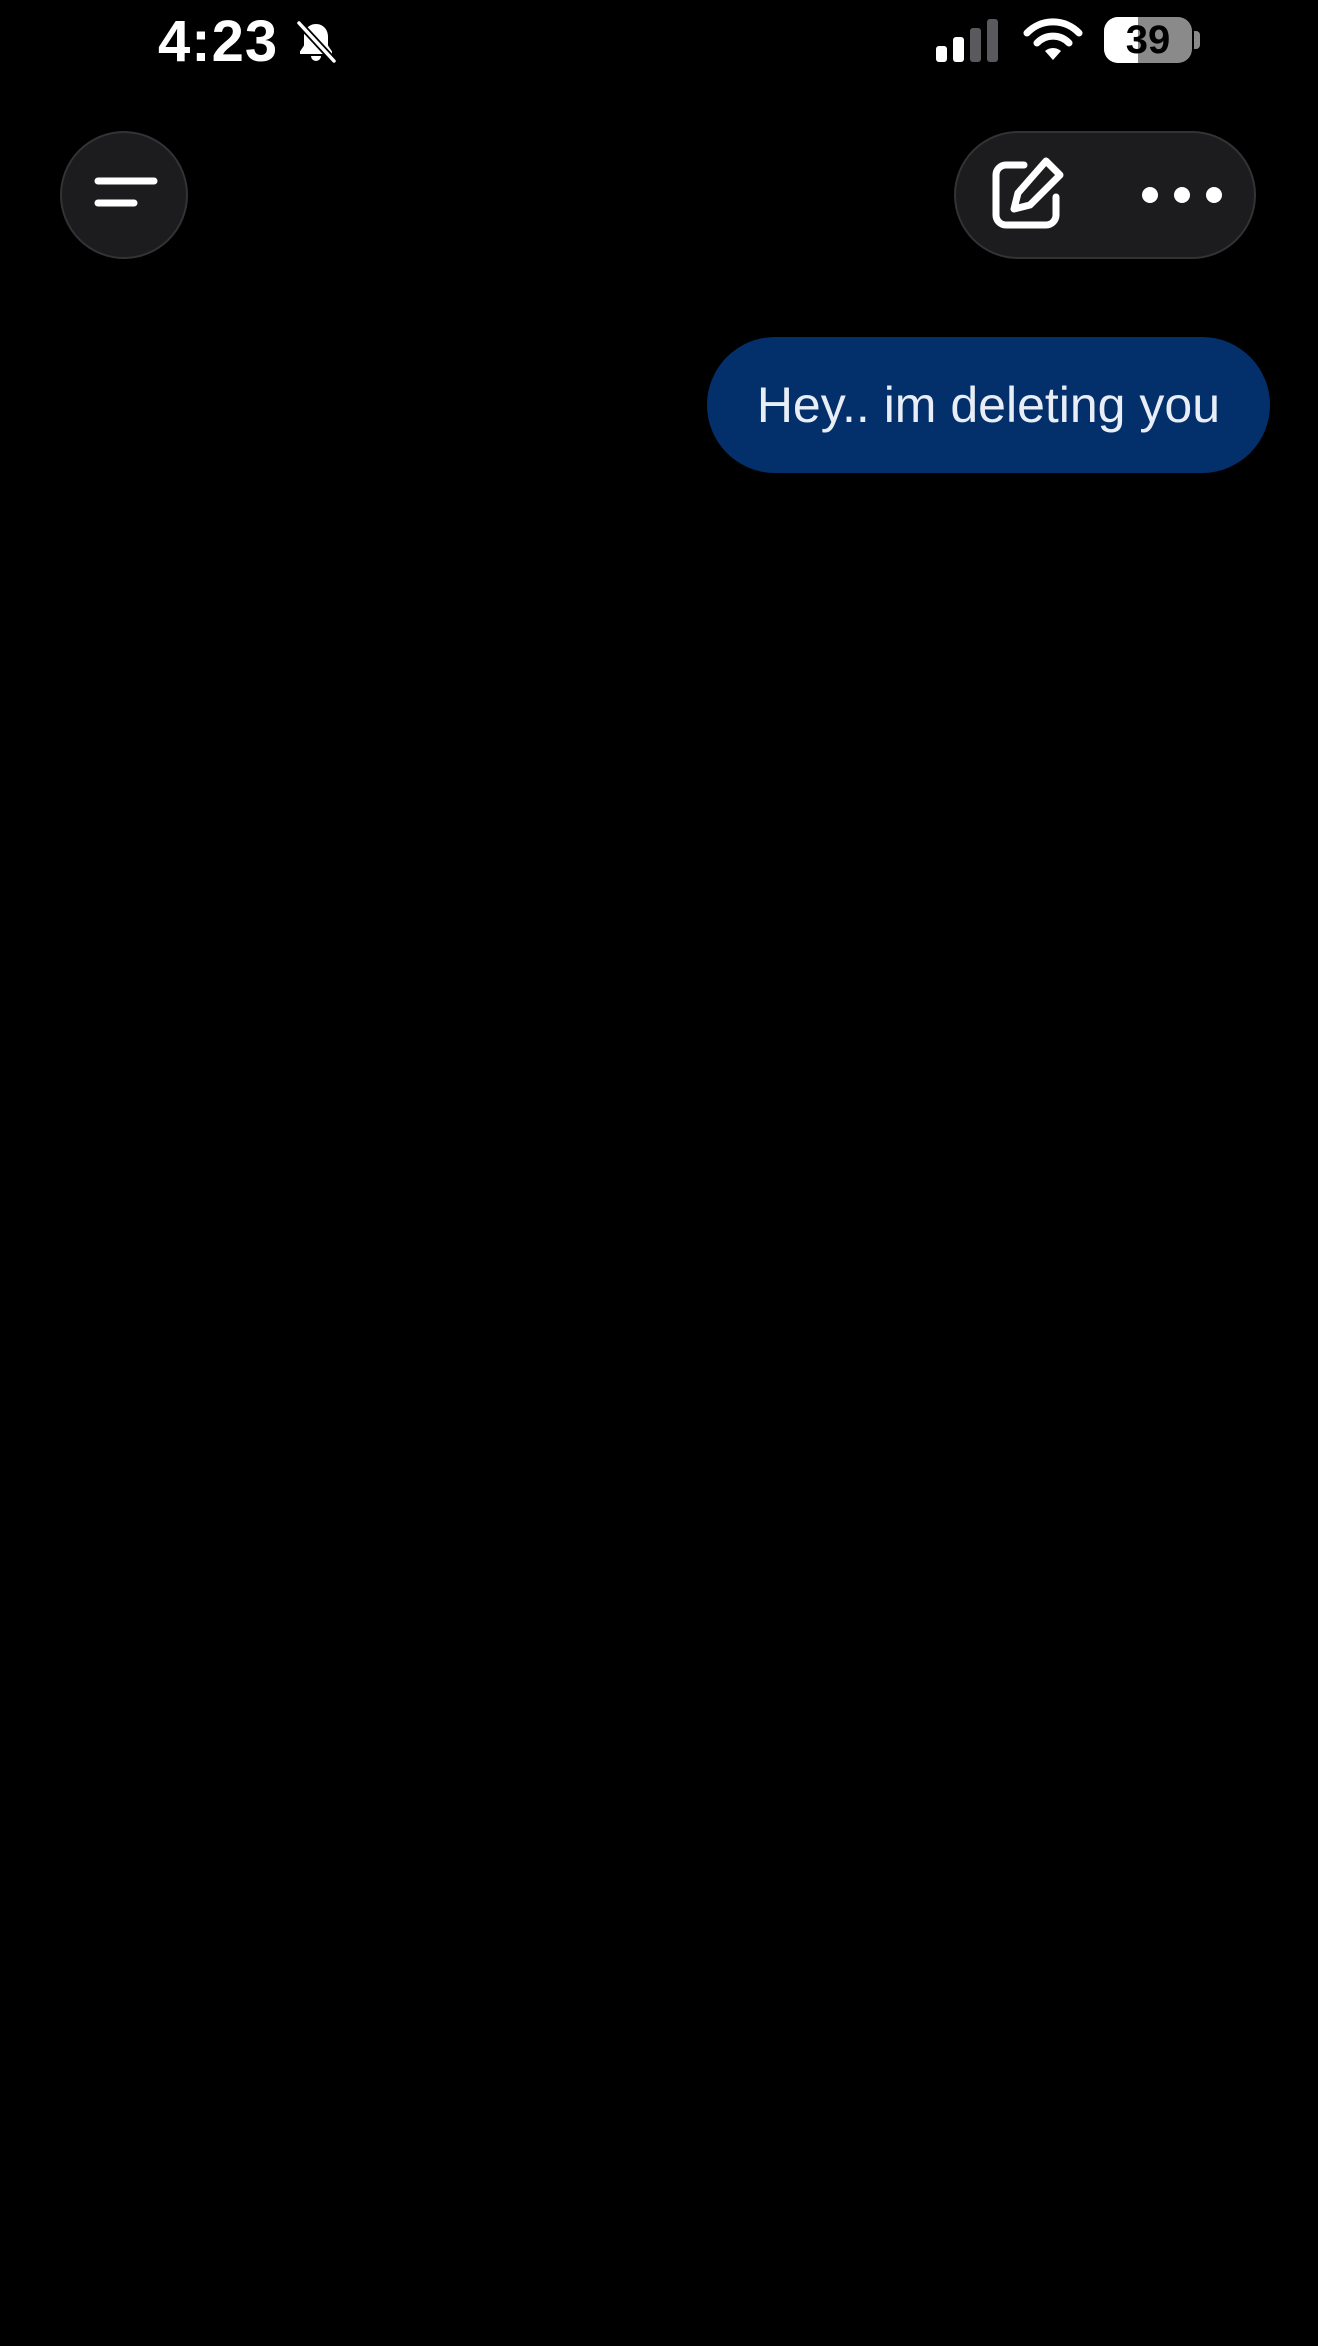 The width and height of the screenshot is (1318, 2346). I want to click on compose-button, so click(1026, 195).